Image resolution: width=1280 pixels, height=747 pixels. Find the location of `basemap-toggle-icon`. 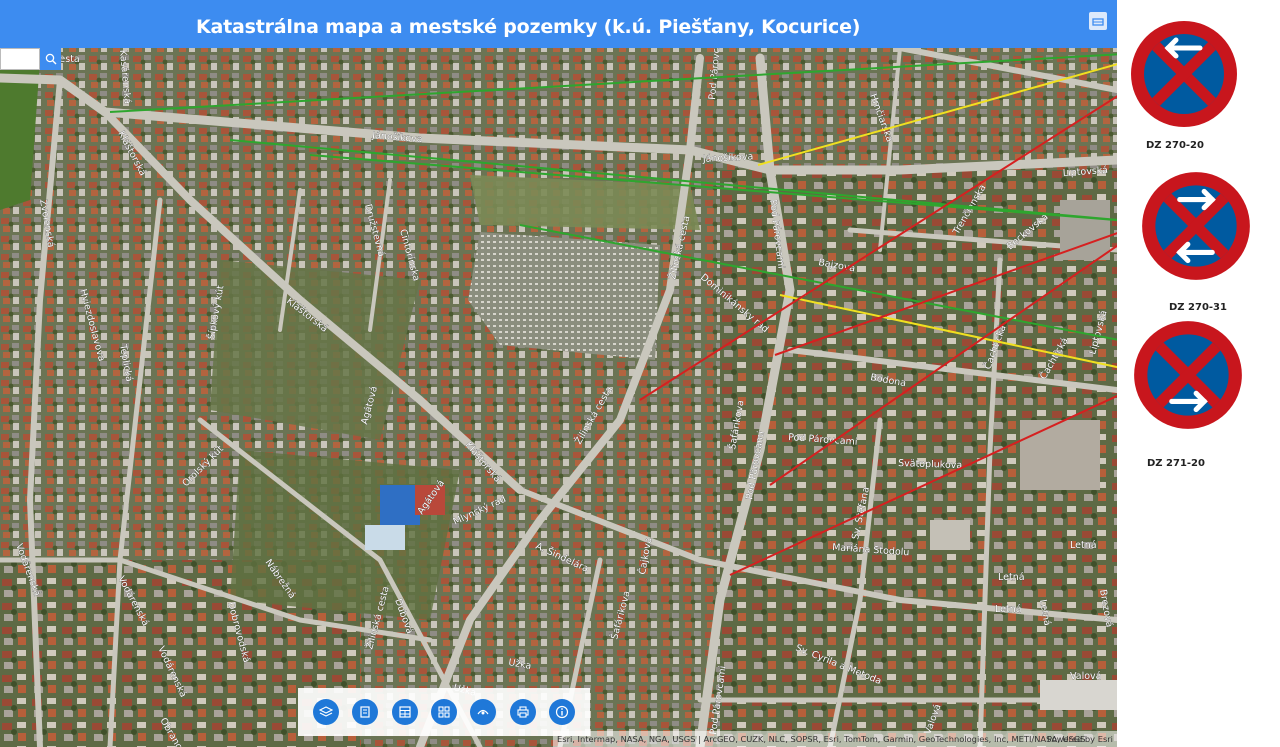

basemap-toggle-icon is located at coordinates (1098, 22).